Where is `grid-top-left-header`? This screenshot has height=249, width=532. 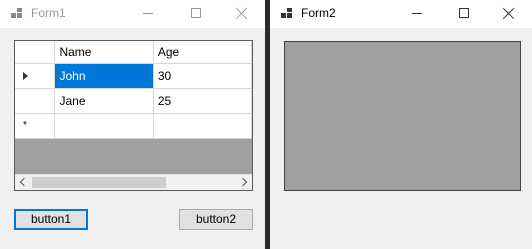 grid-top-left-header is located at coordinates (35, 52).